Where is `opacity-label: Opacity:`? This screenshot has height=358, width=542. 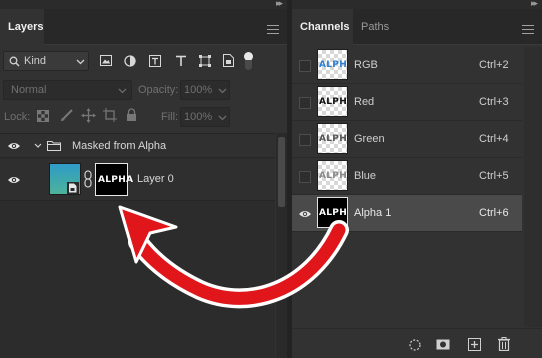
opacity-label: Opacity: is located at coordinates (158, 90).